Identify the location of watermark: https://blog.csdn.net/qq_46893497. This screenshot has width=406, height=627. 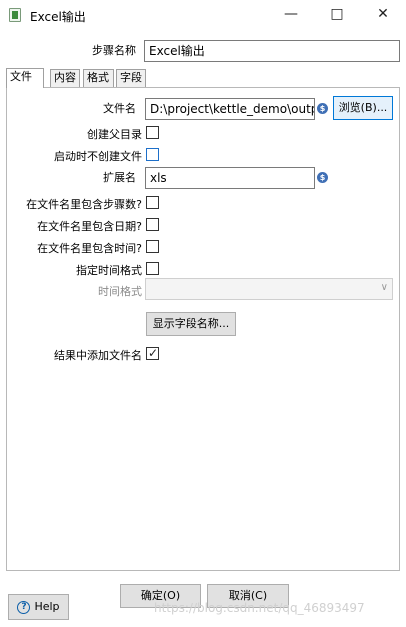
(259, 608).